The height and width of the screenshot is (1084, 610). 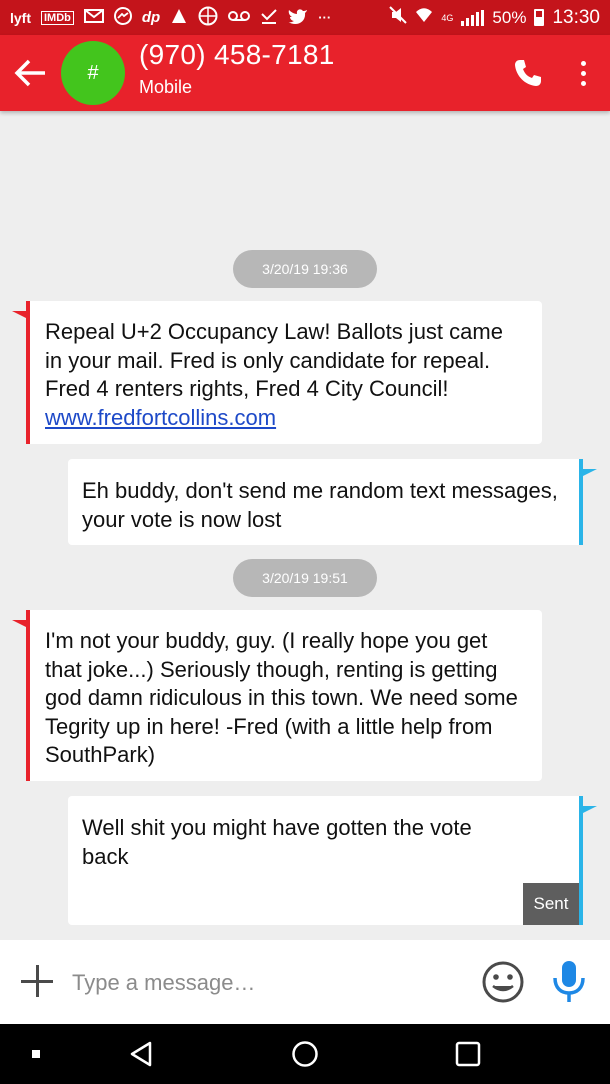 I want to click on nav-recents-button, so click(x=468, y=1054).